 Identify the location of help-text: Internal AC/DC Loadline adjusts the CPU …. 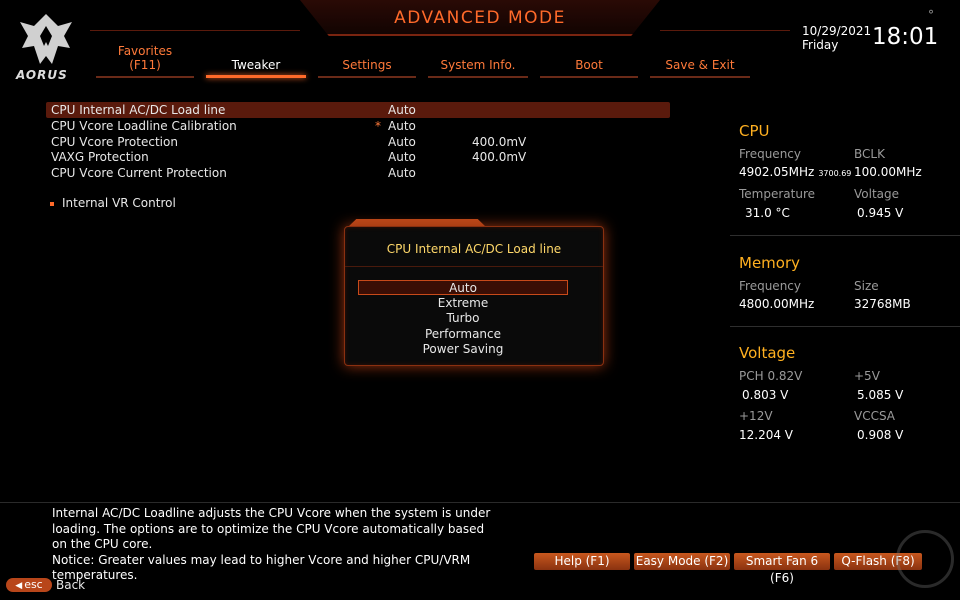
(271, 528).